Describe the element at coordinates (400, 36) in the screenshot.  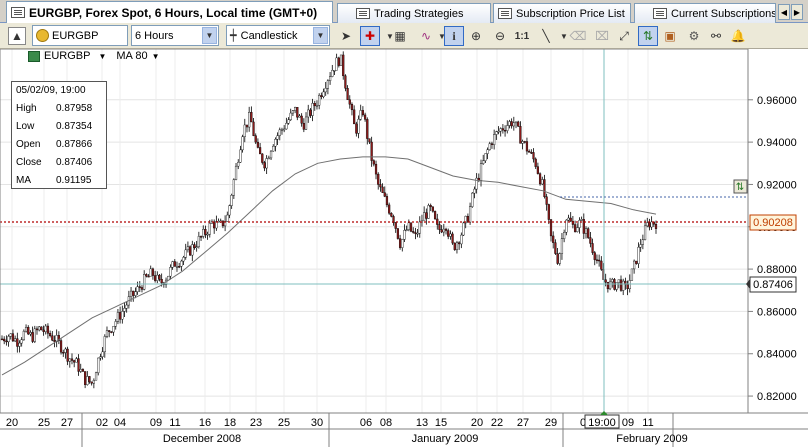
I see `grid-icon: ▦` at that location.